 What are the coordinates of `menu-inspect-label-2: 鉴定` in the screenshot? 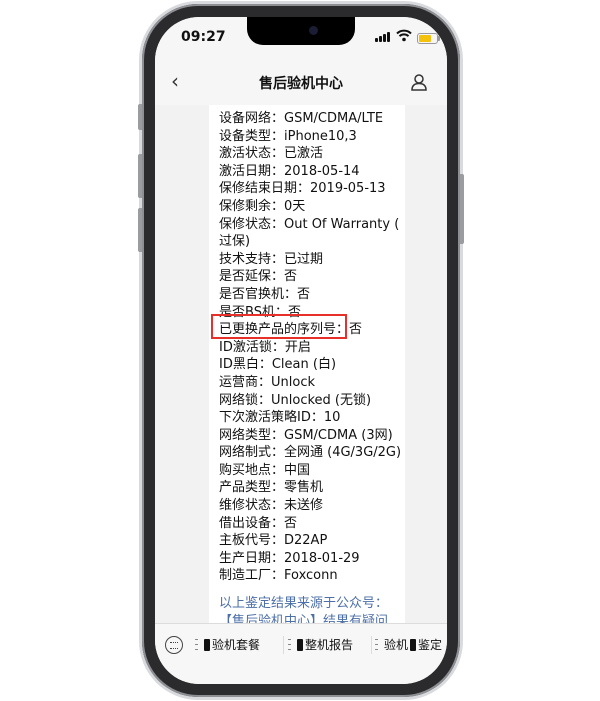 It's located at (430, 645).